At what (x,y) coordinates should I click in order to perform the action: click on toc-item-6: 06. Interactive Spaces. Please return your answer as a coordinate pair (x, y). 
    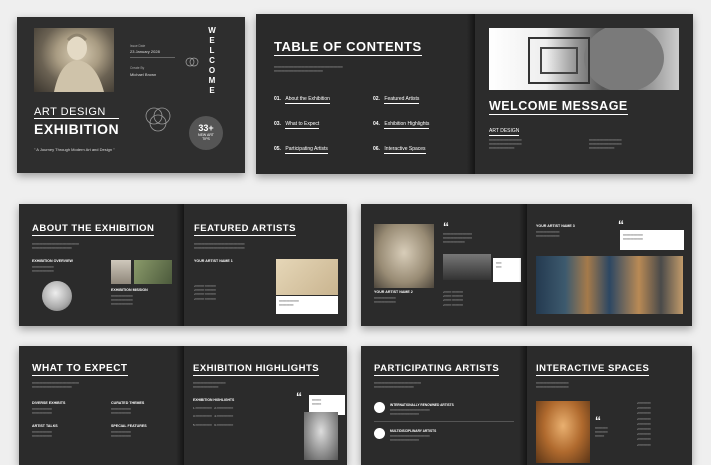
    Looking at the image, I should click on (399, 146).